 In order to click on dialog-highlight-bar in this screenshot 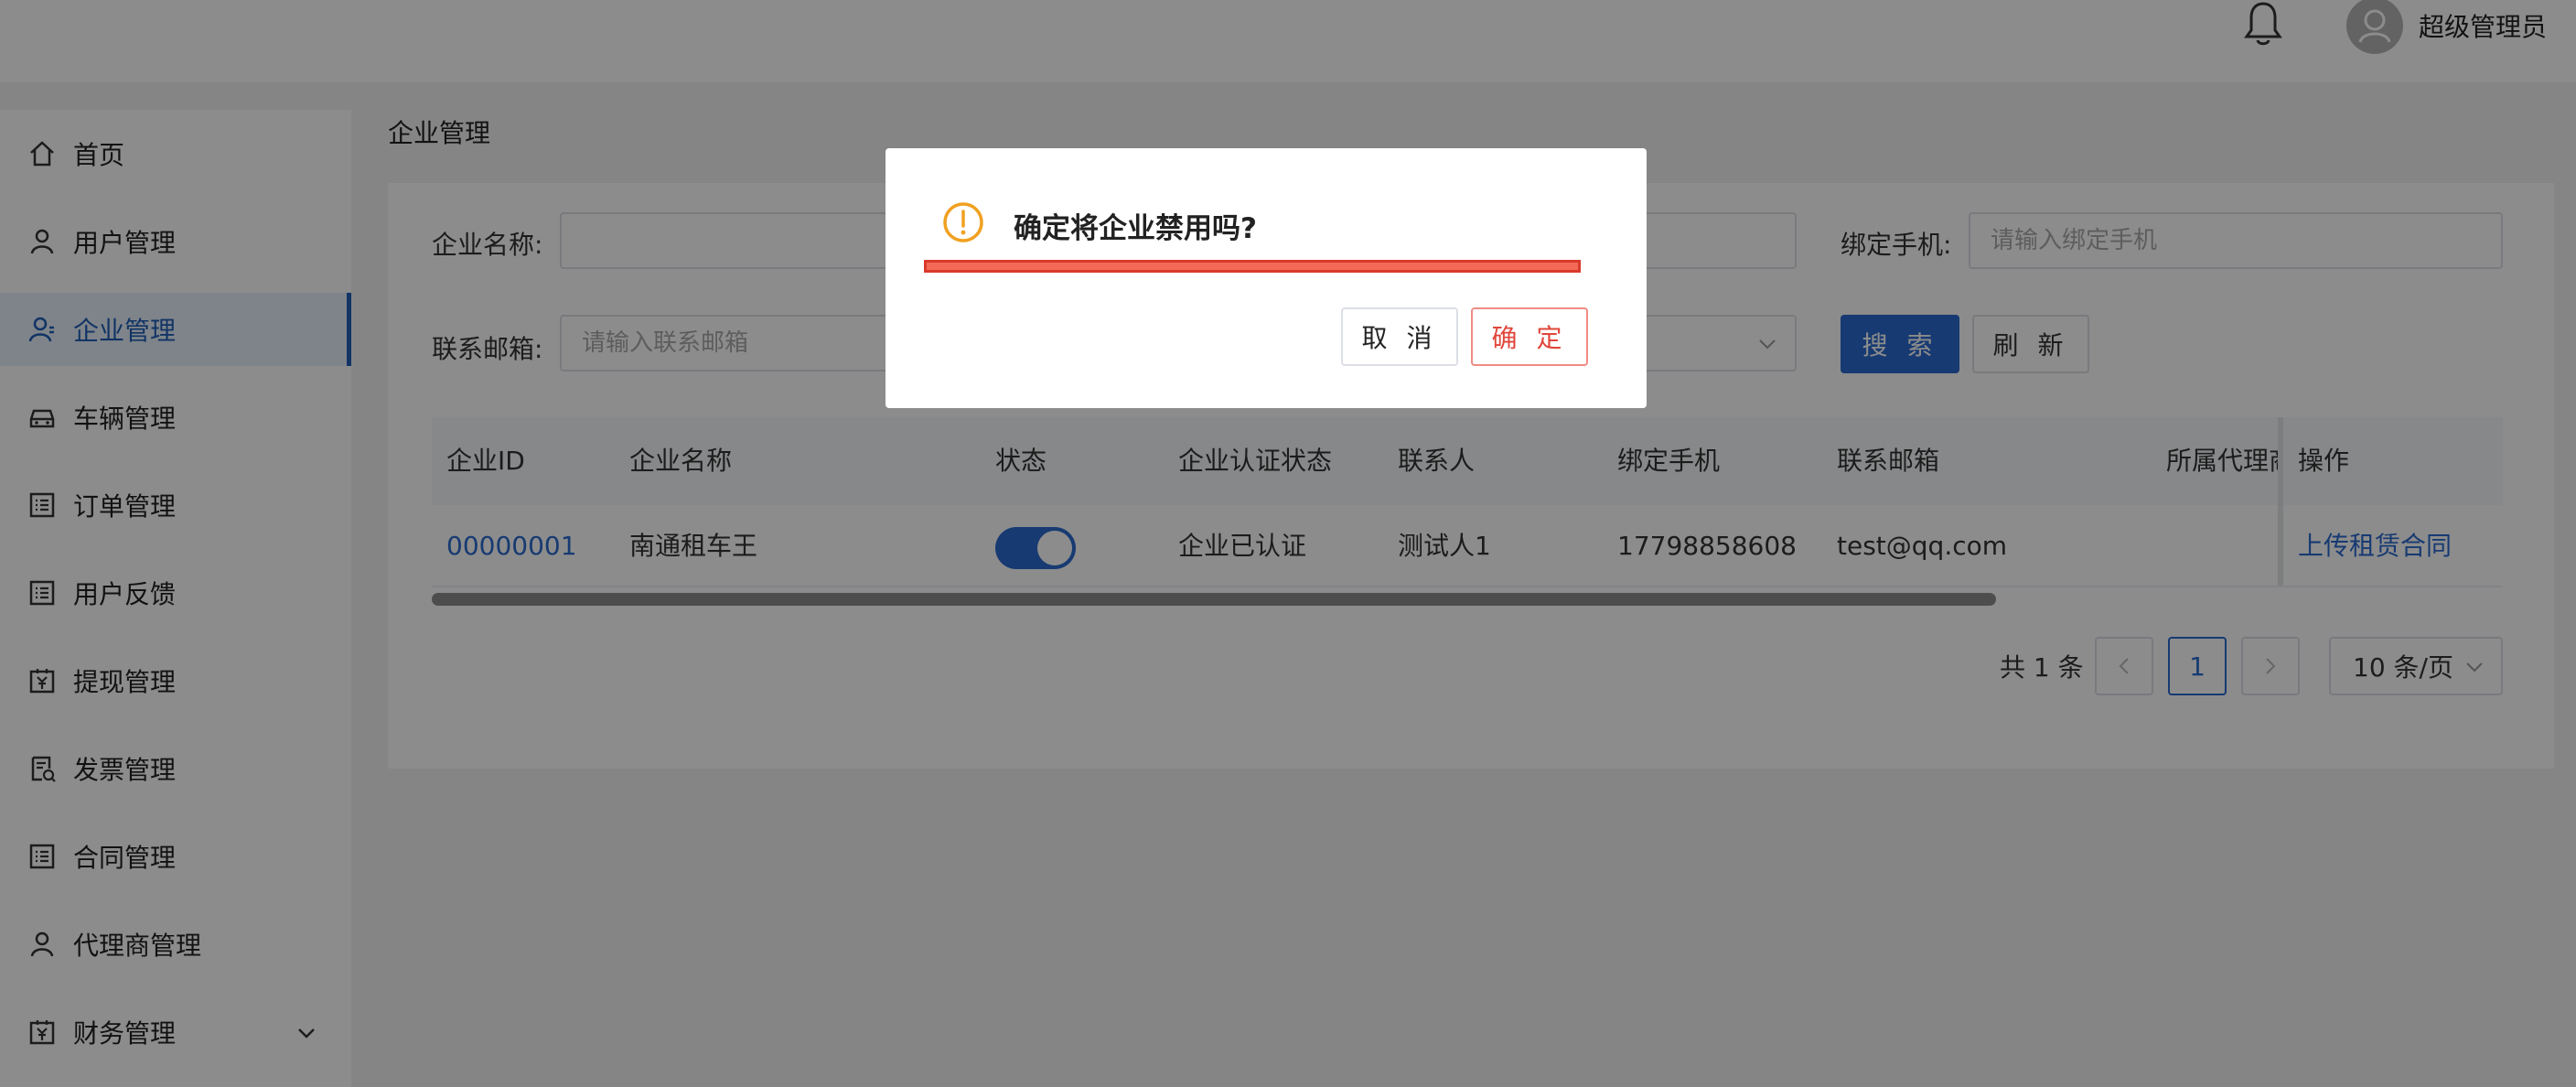, I will do `click(1253, 266)`.